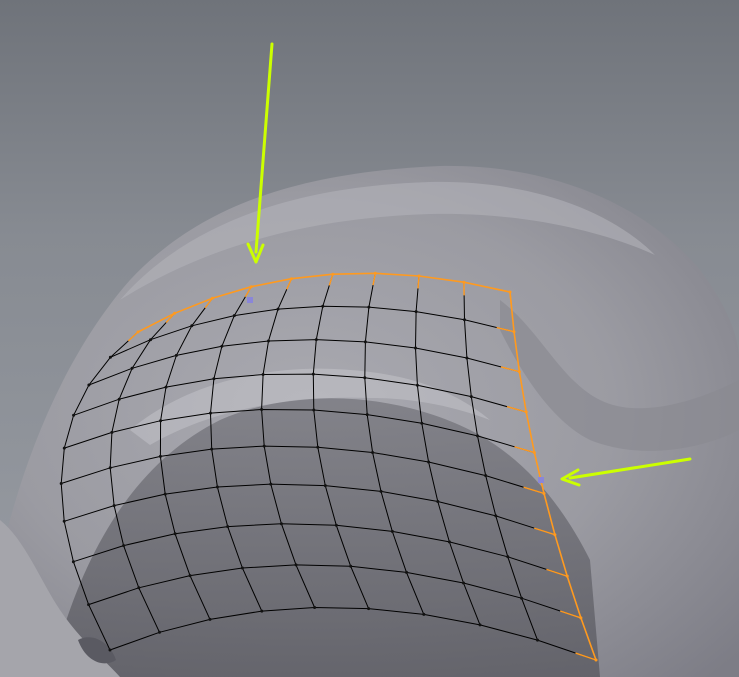 This screenshot has width=739, height=677. I want to click on vertex-marker-top, so click(250, 300).